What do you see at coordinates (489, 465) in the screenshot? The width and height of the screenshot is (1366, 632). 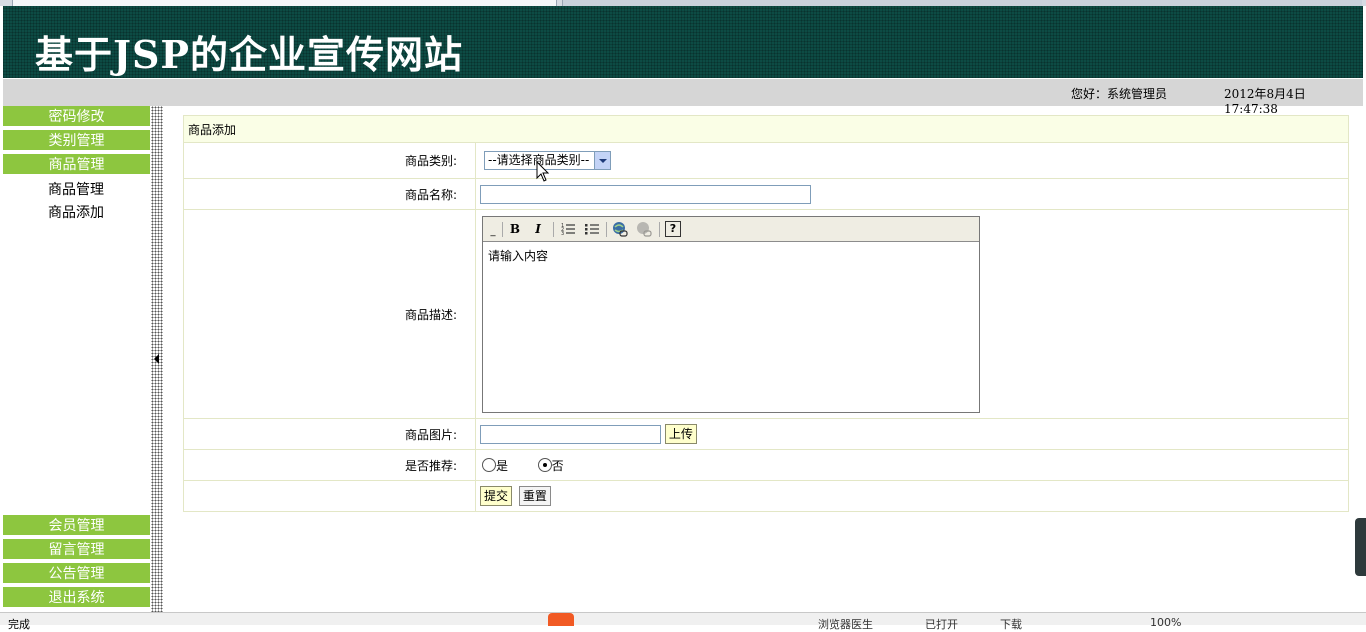 I see `recommend-yes-radio` at bounding box center [489, 465].